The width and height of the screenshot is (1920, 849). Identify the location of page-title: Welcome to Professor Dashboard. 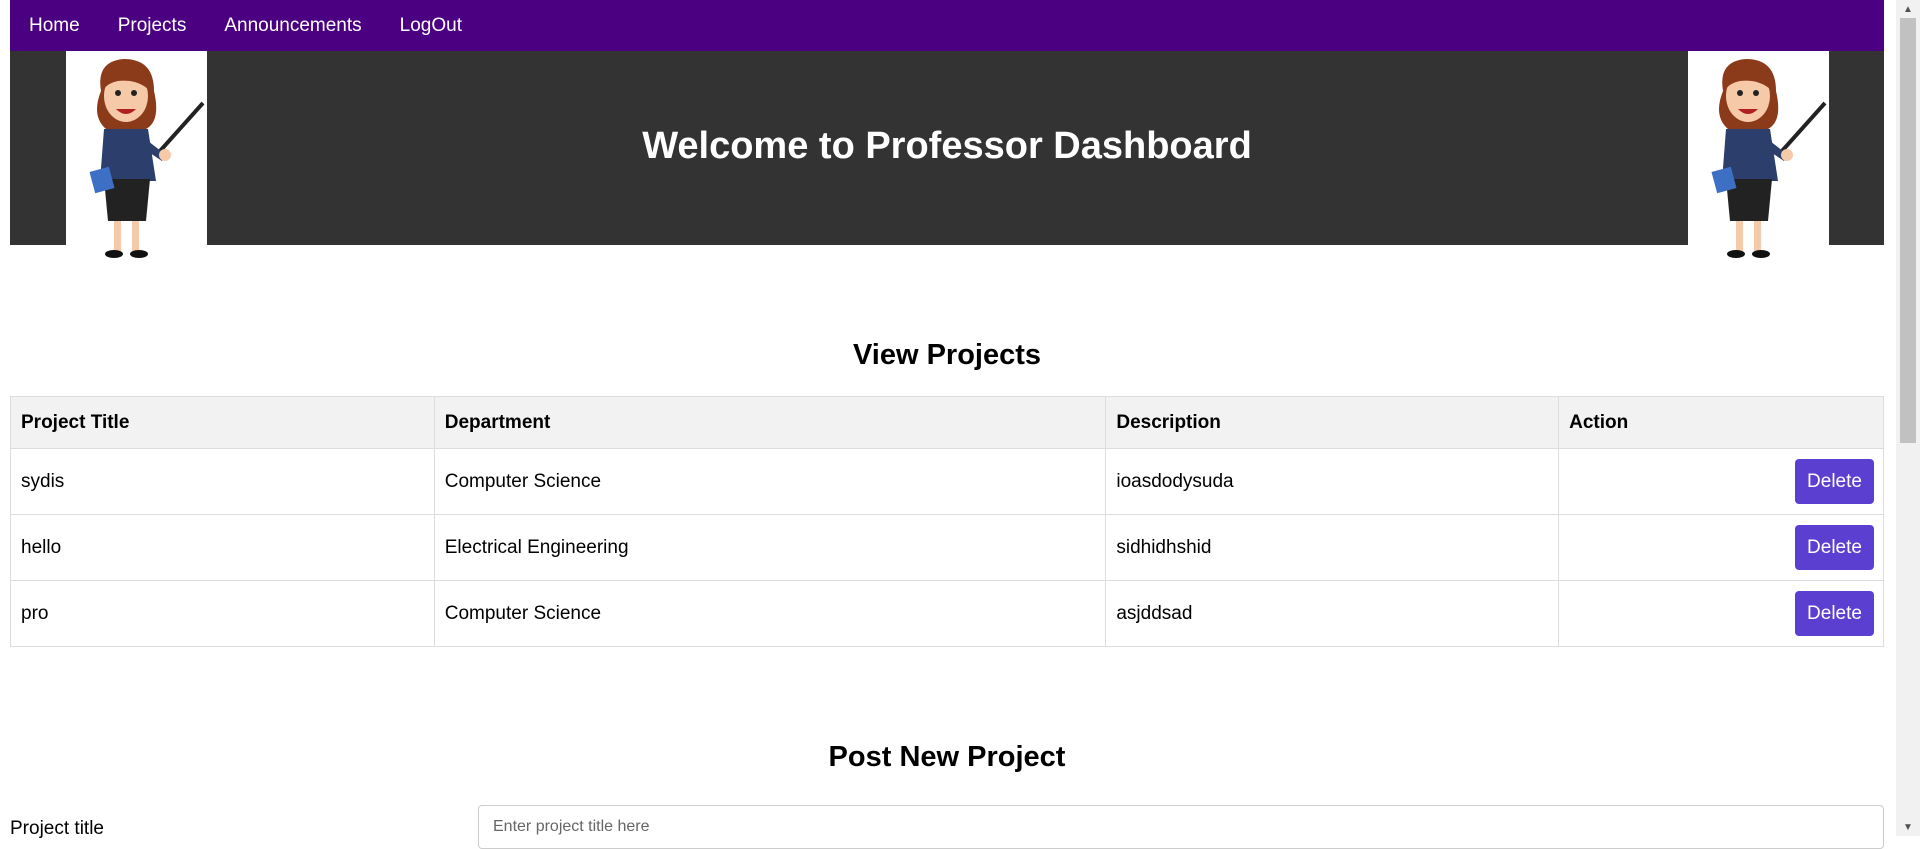
(947, 146).